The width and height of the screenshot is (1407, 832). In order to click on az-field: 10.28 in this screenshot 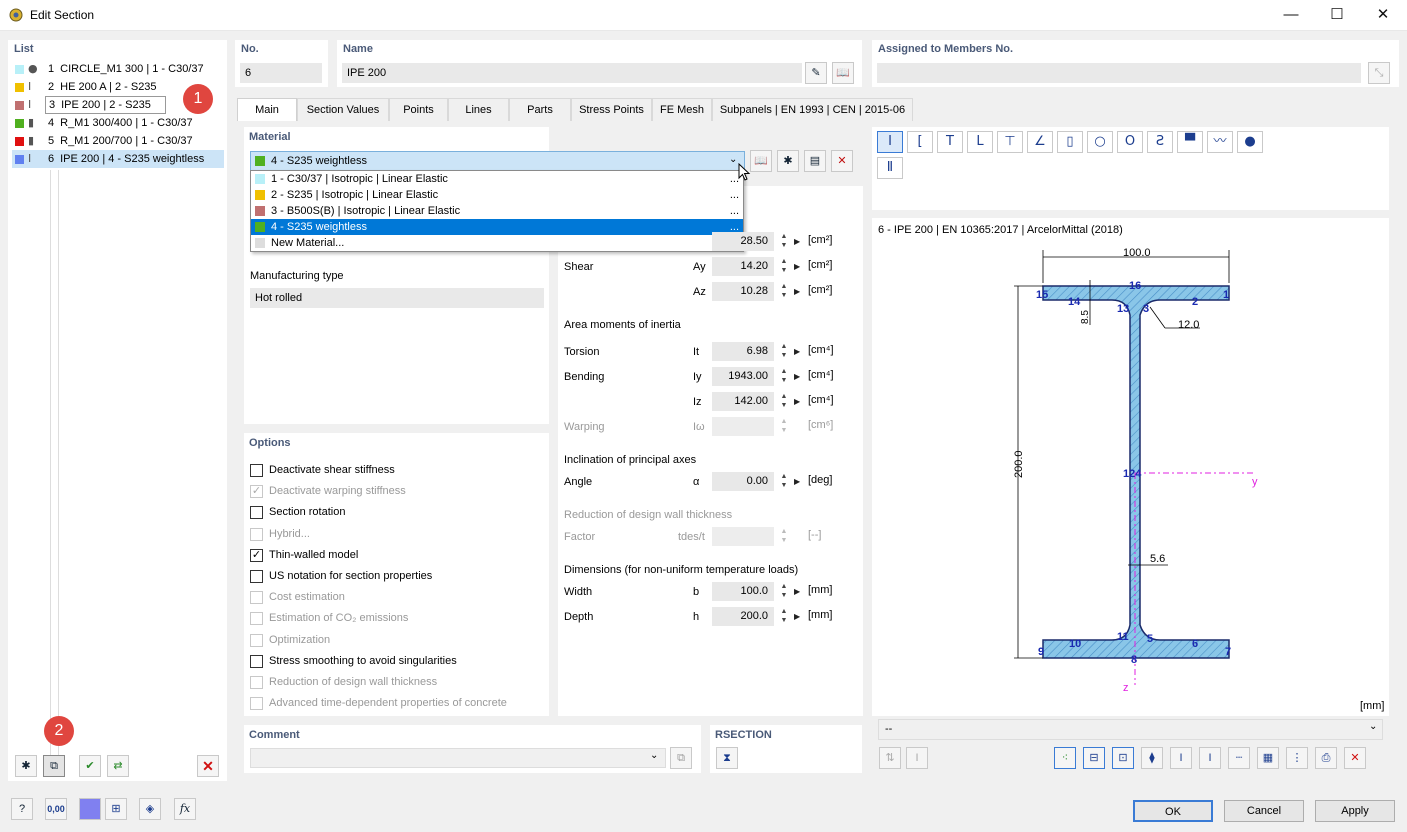, I will do `click(743, 291)`.